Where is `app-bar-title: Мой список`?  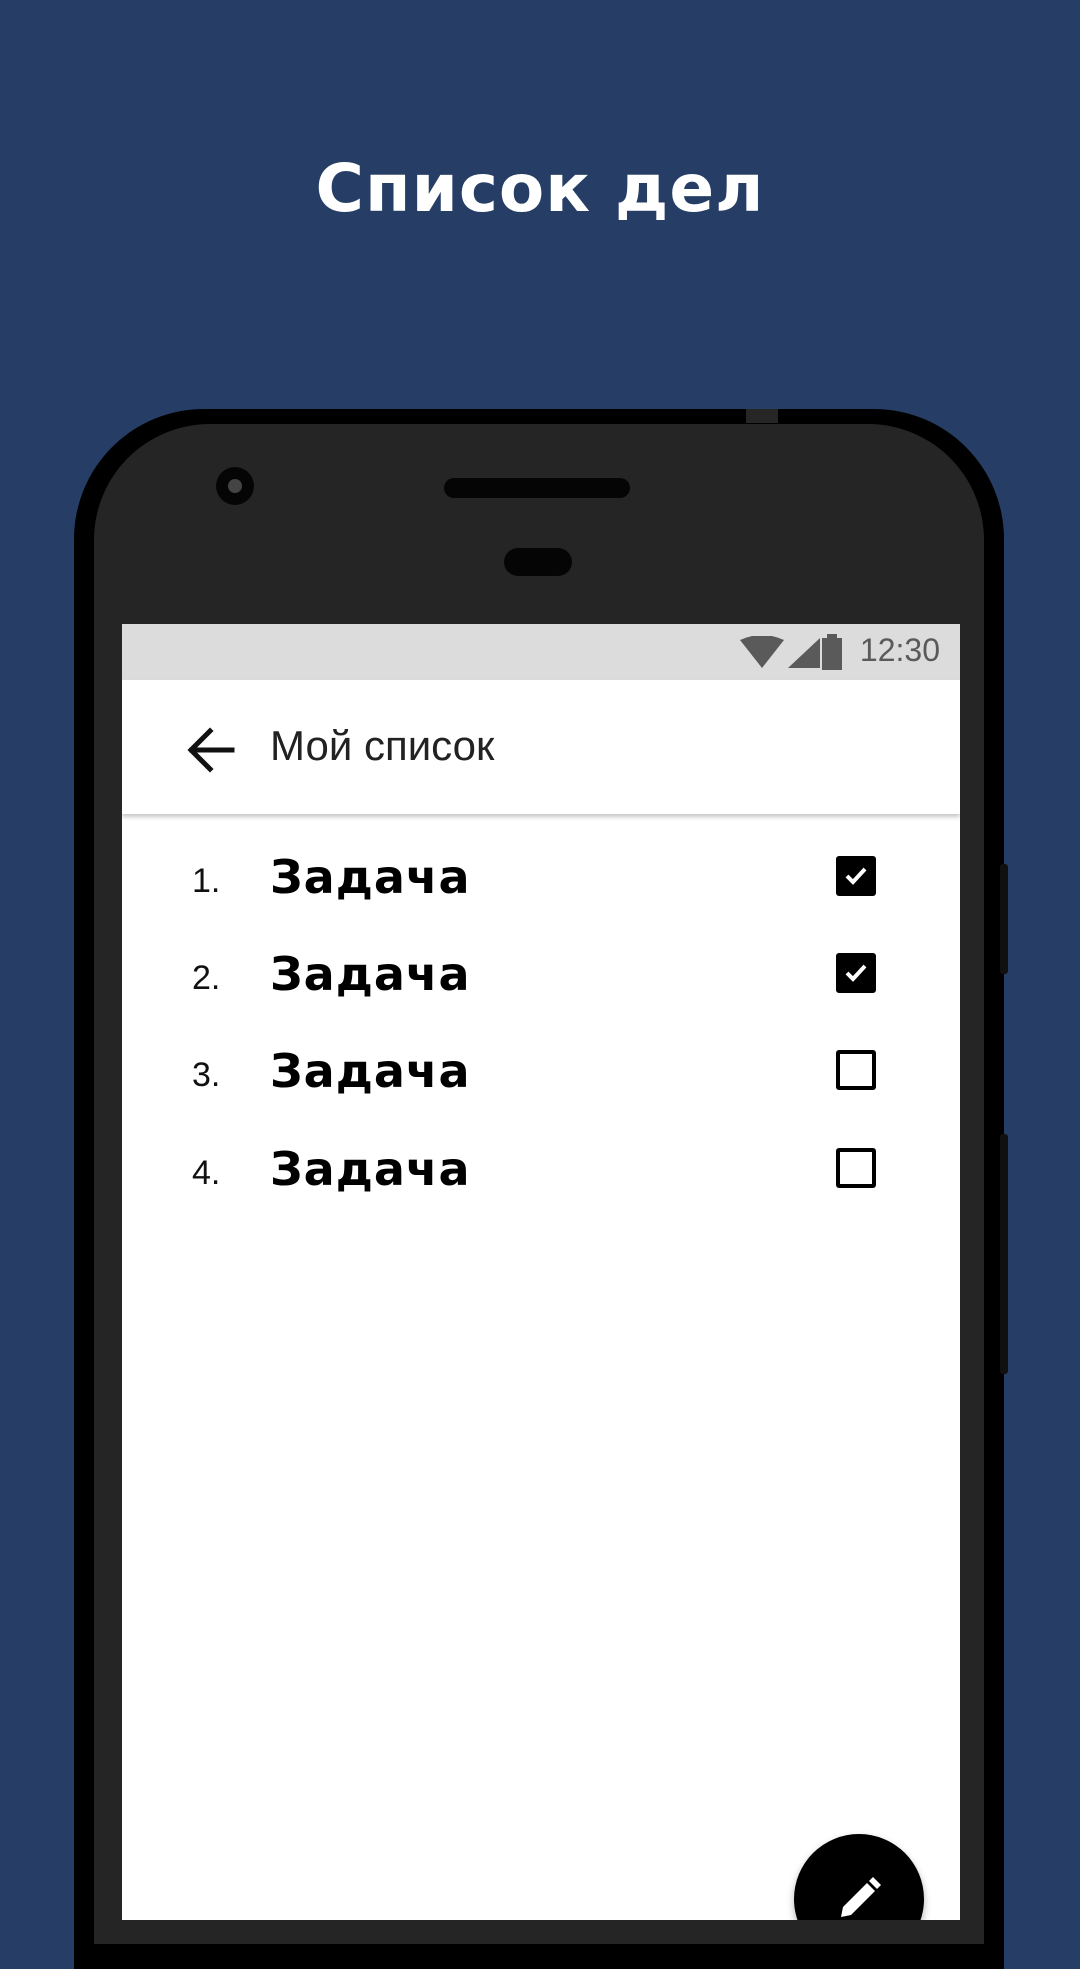
app-bar-title: Мой список is located at coordinates (382, 745).